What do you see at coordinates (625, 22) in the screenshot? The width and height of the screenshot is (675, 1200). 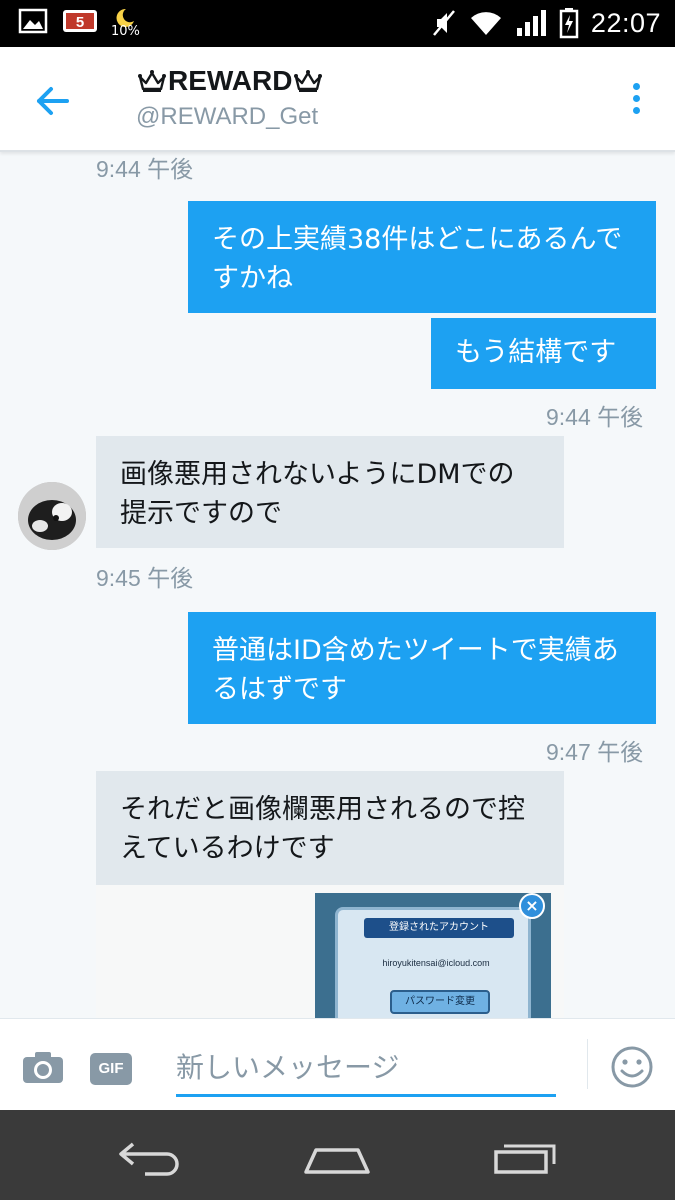 I see `clock: 22:07` at bounding box center [625, 22].